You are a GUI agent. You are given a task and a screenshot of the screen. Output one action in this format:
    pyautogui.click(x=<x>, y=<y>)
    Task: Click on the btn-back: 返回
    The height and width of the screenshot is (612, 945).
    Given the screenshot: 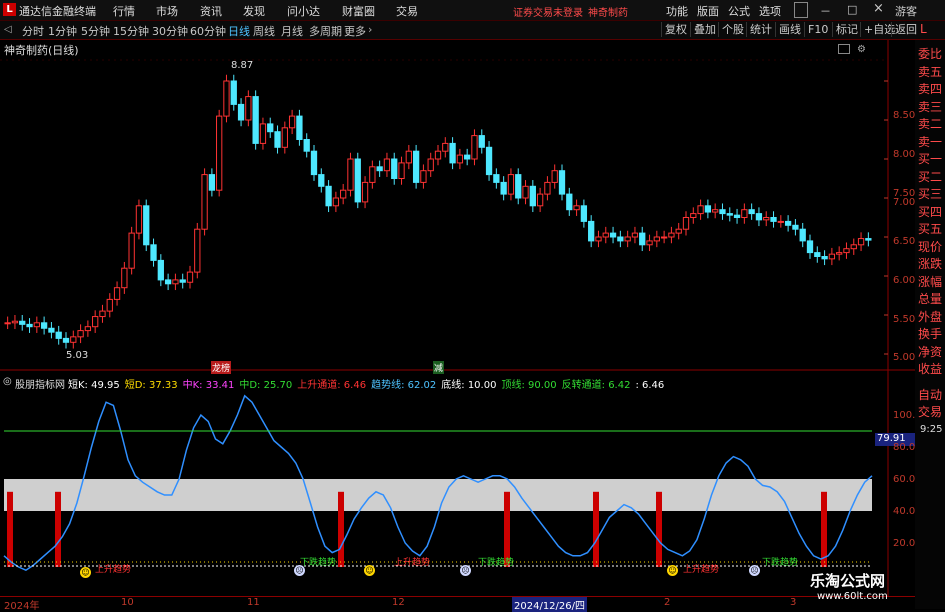 What is the action you would take?
    pyautogui.click(x=905, y=29)
    